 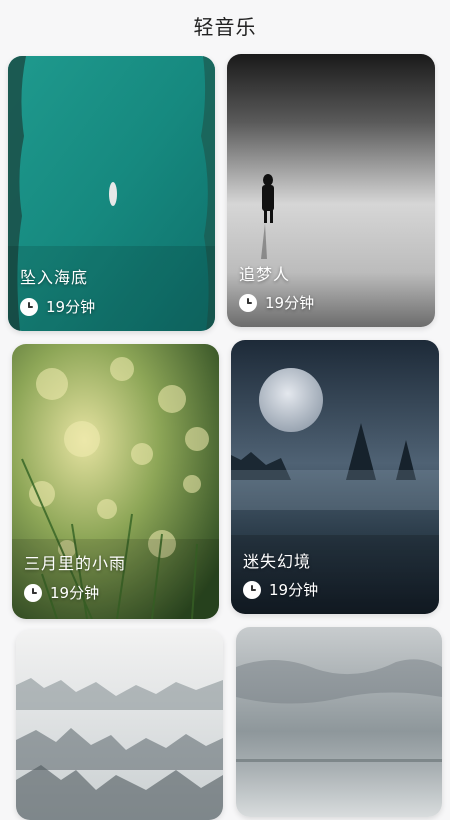 I want to click on card-3-duration: 19分钟, so click(x=61, y=592).